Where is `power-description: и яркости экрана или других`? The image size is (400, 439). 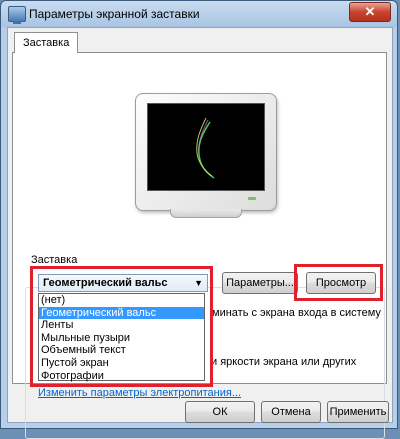 power-description: и яркости экрана или других is located at coordinates (284, 362).